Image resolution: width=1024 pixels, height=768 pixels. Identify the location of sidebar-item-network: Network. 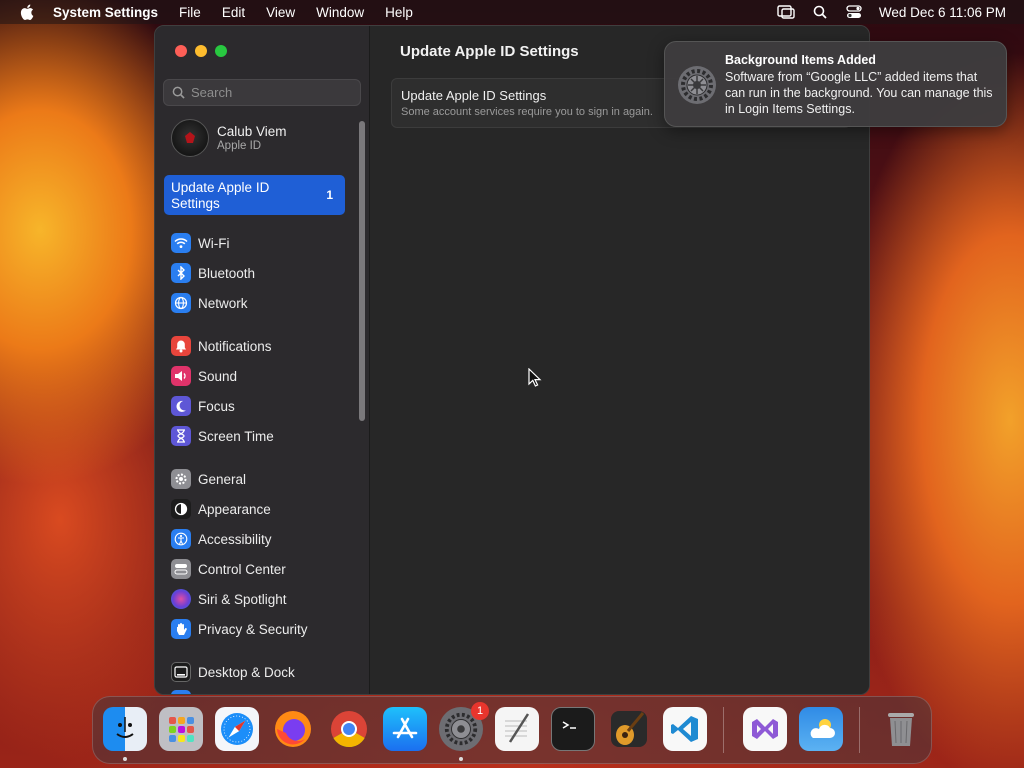
(209, 303).